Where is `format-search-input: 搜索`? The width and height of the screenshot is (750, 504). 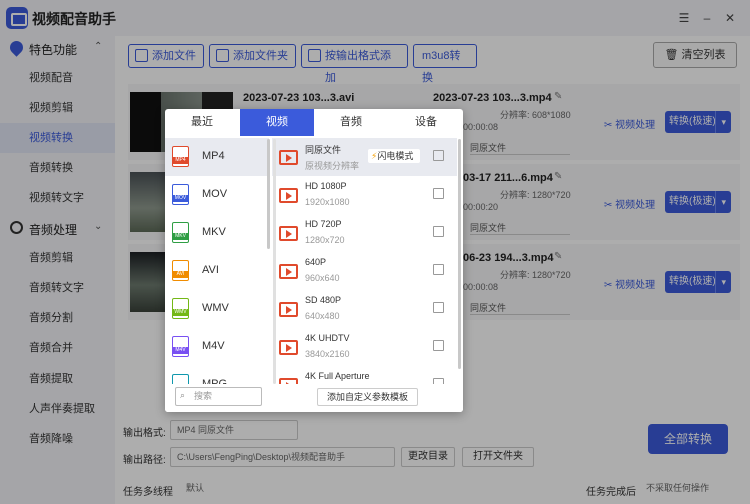 format-search-input: 搜索 is located at coordinates (218, 396).